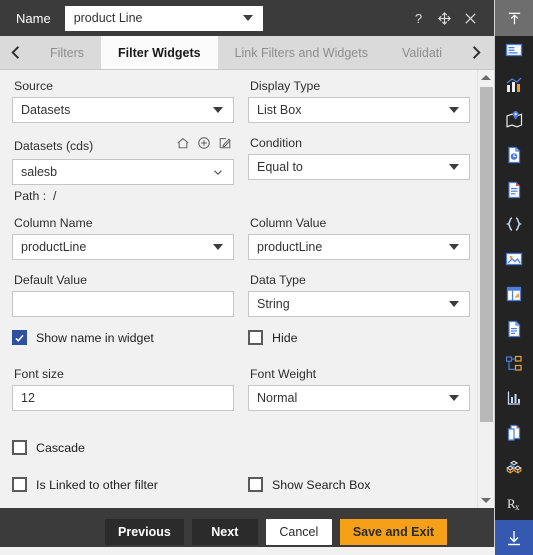 Image resolution: width=533 pixels, height=555 pixels. I want to click on report-document-icon, so click(514, 328).